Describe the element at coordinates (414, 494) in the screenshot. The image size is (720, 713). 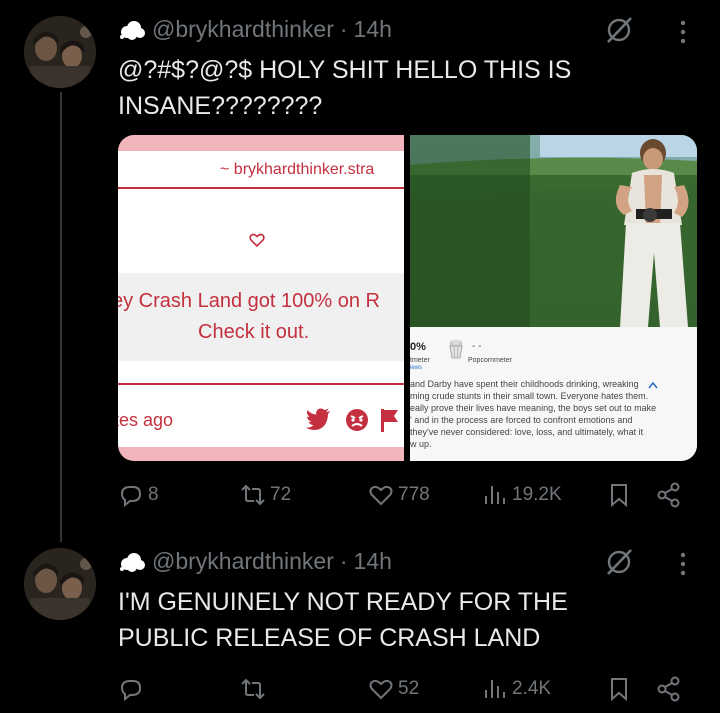
I see `like-count: 778` at that location.